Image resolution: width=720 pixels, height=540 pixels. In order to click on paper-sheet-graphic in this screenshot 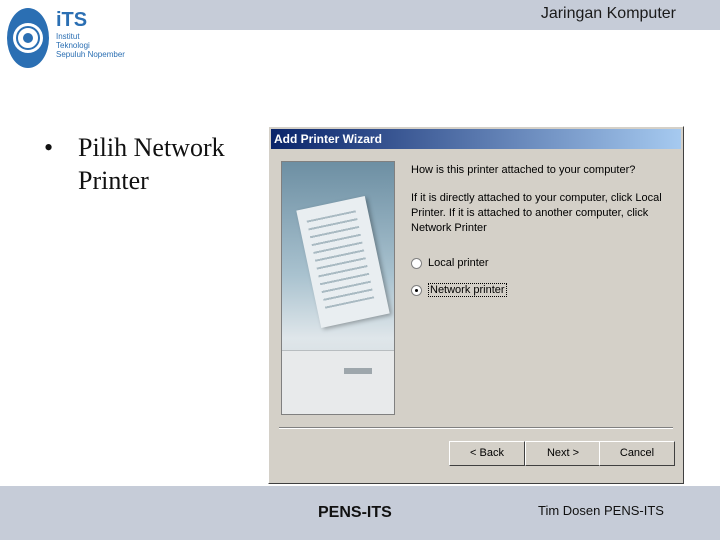, I will do `click(343, 262)`.